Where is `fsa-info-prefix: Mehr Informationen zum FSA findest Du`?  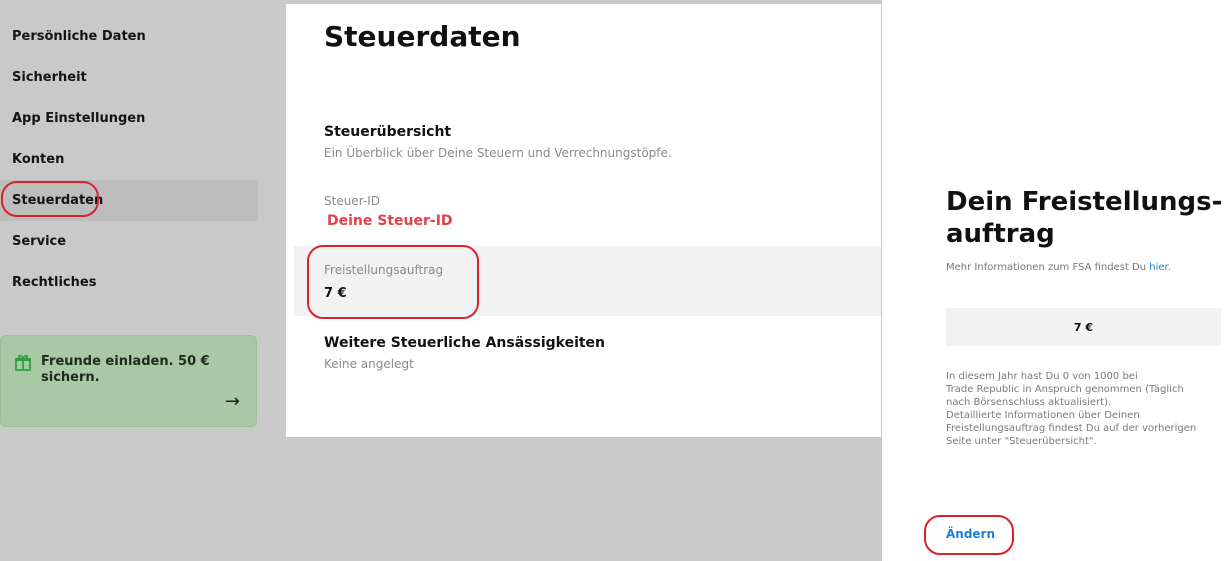 fsa-info-prefix: Mehr Informationen zum FSA findest Du is located at coordinates (1048, 267).